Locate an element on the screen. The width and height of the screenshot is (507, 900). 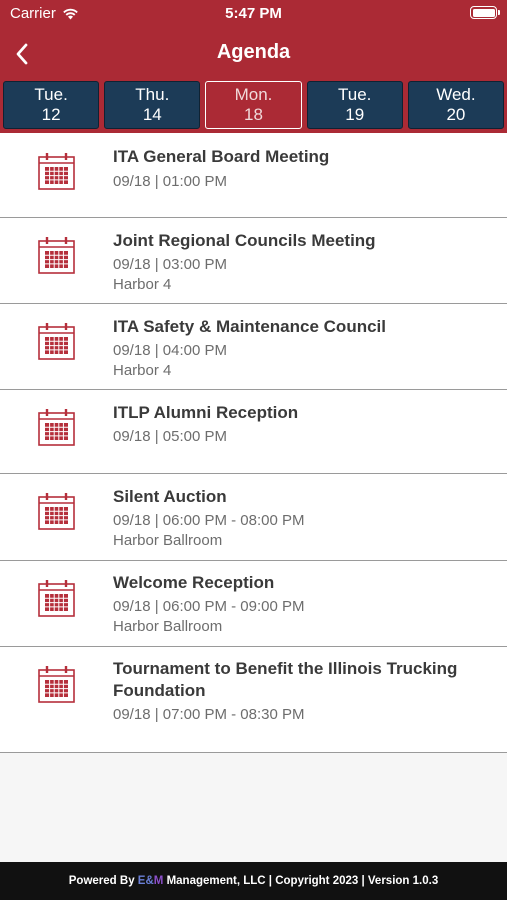
event-time: 09/18 | 01:00 PM is located at coordinates (170, 181).